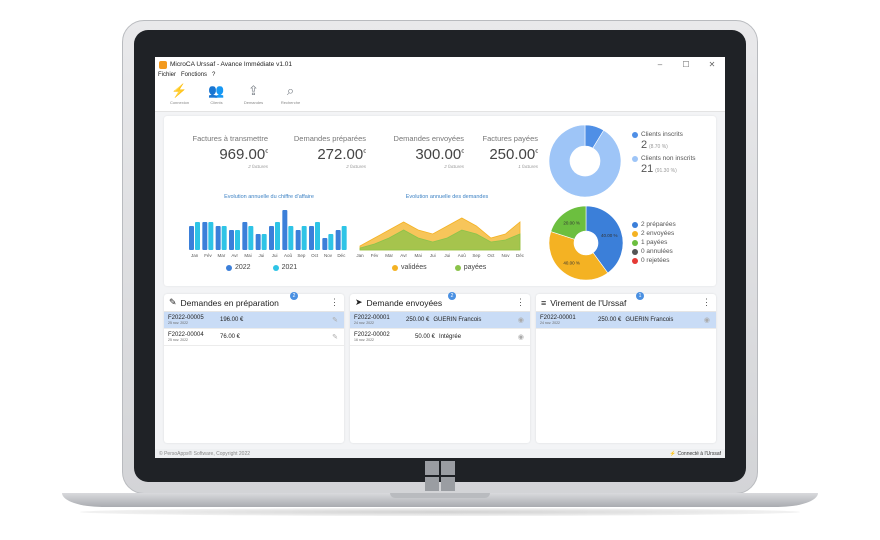 The height and width of the screenshot is (540, 880). Describe the element at coordinates (440, 495) in the screenshot. I see `laptop-notch` at that location.